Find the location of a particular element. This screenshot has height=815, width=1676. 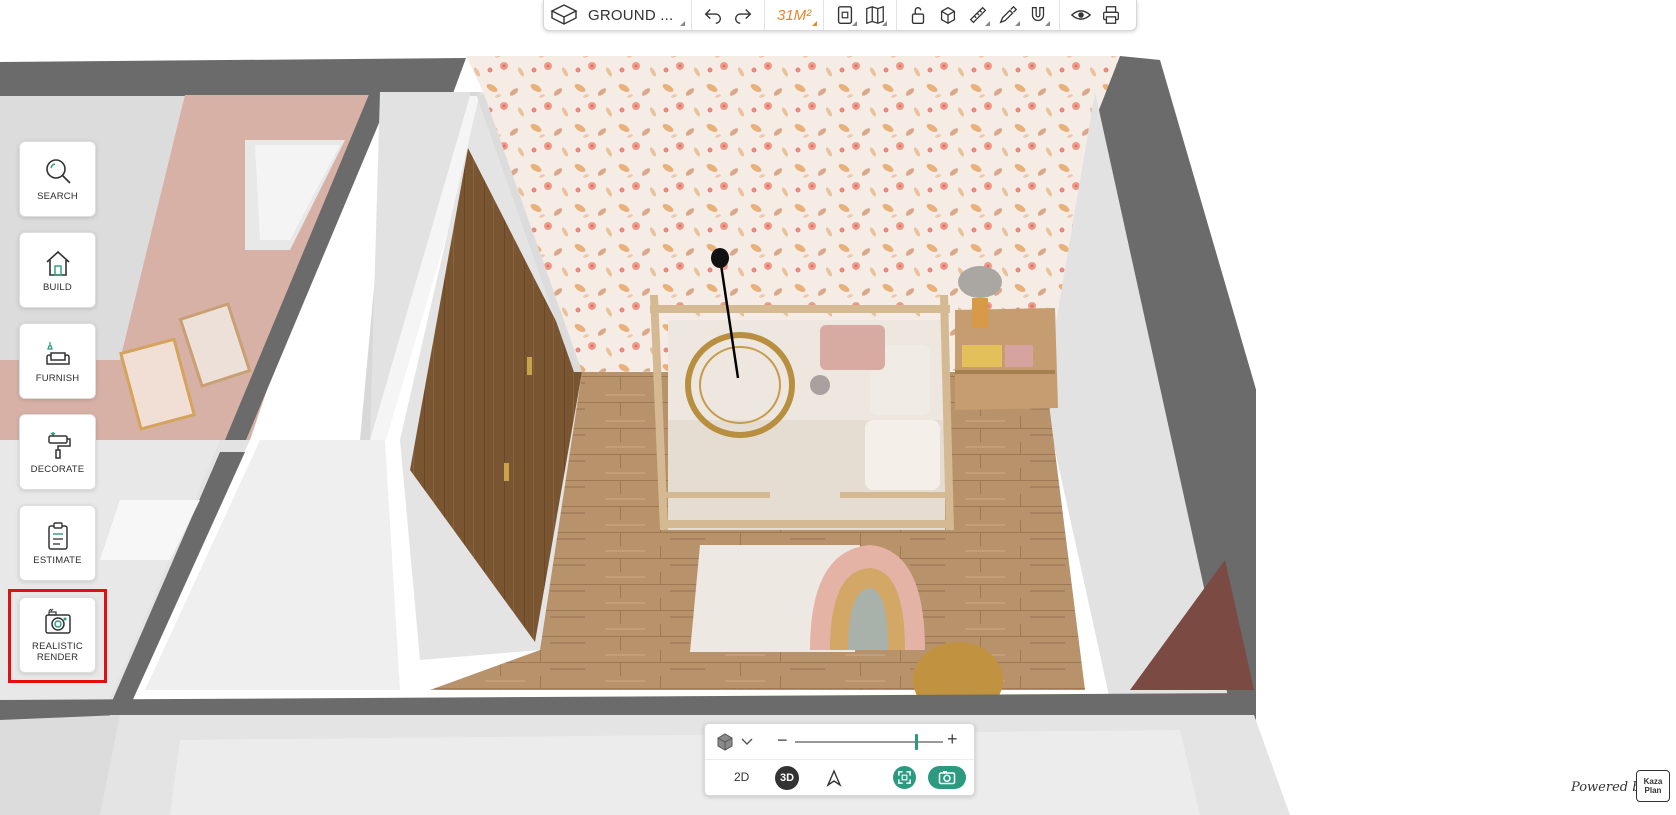

eye-icon is located at coordinates (1081, 15).